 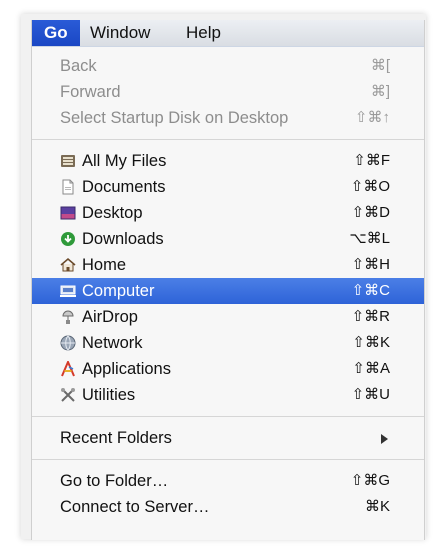 I want to click on menu-item-shortcut: ⌘[, so click(x=380, y=65).